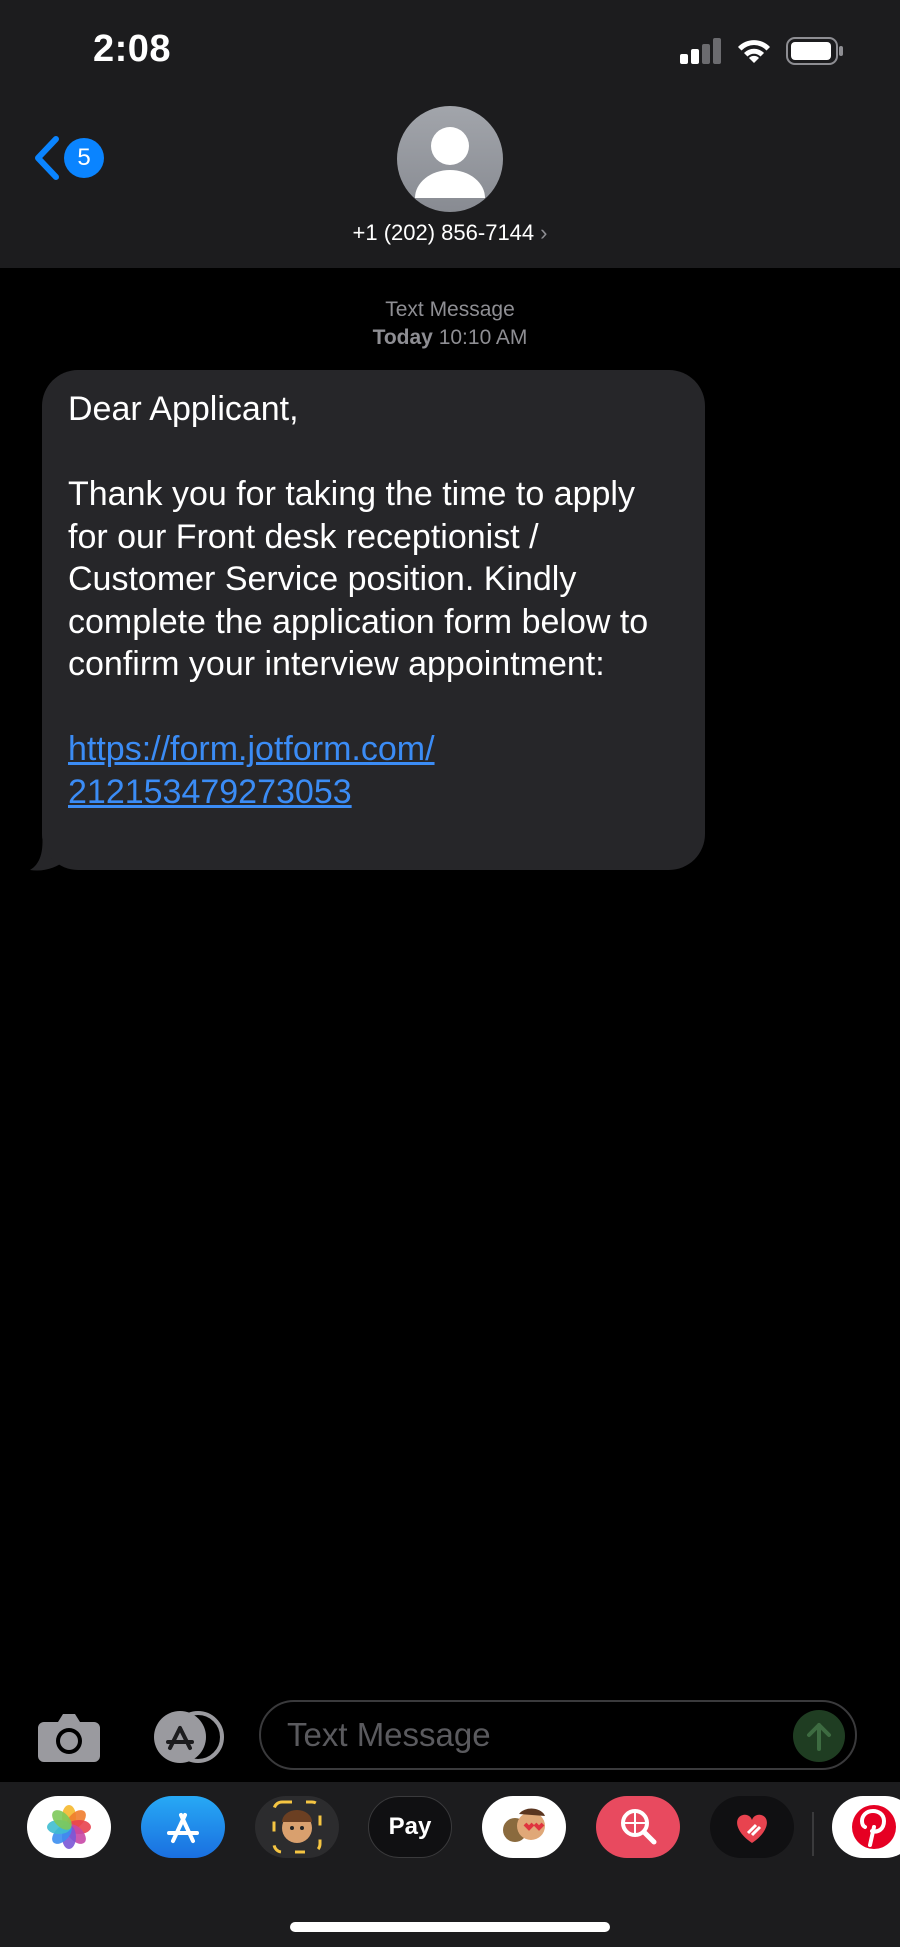 The width and height of the screenshot is (900, 1947). What do you see at coordinates (874, 1827) in the screenshot?
I see `pinterest-logo-icon` at bounding box center [874, 1827].